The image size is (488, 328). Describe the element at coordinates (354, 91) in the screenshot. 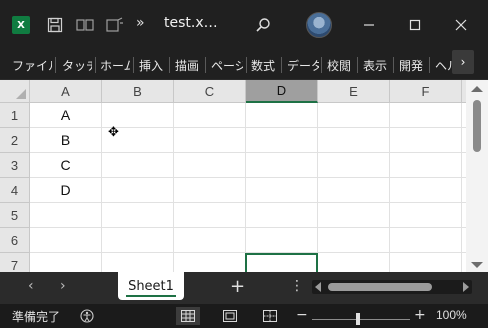

I see `column-header-e: E` at that location.